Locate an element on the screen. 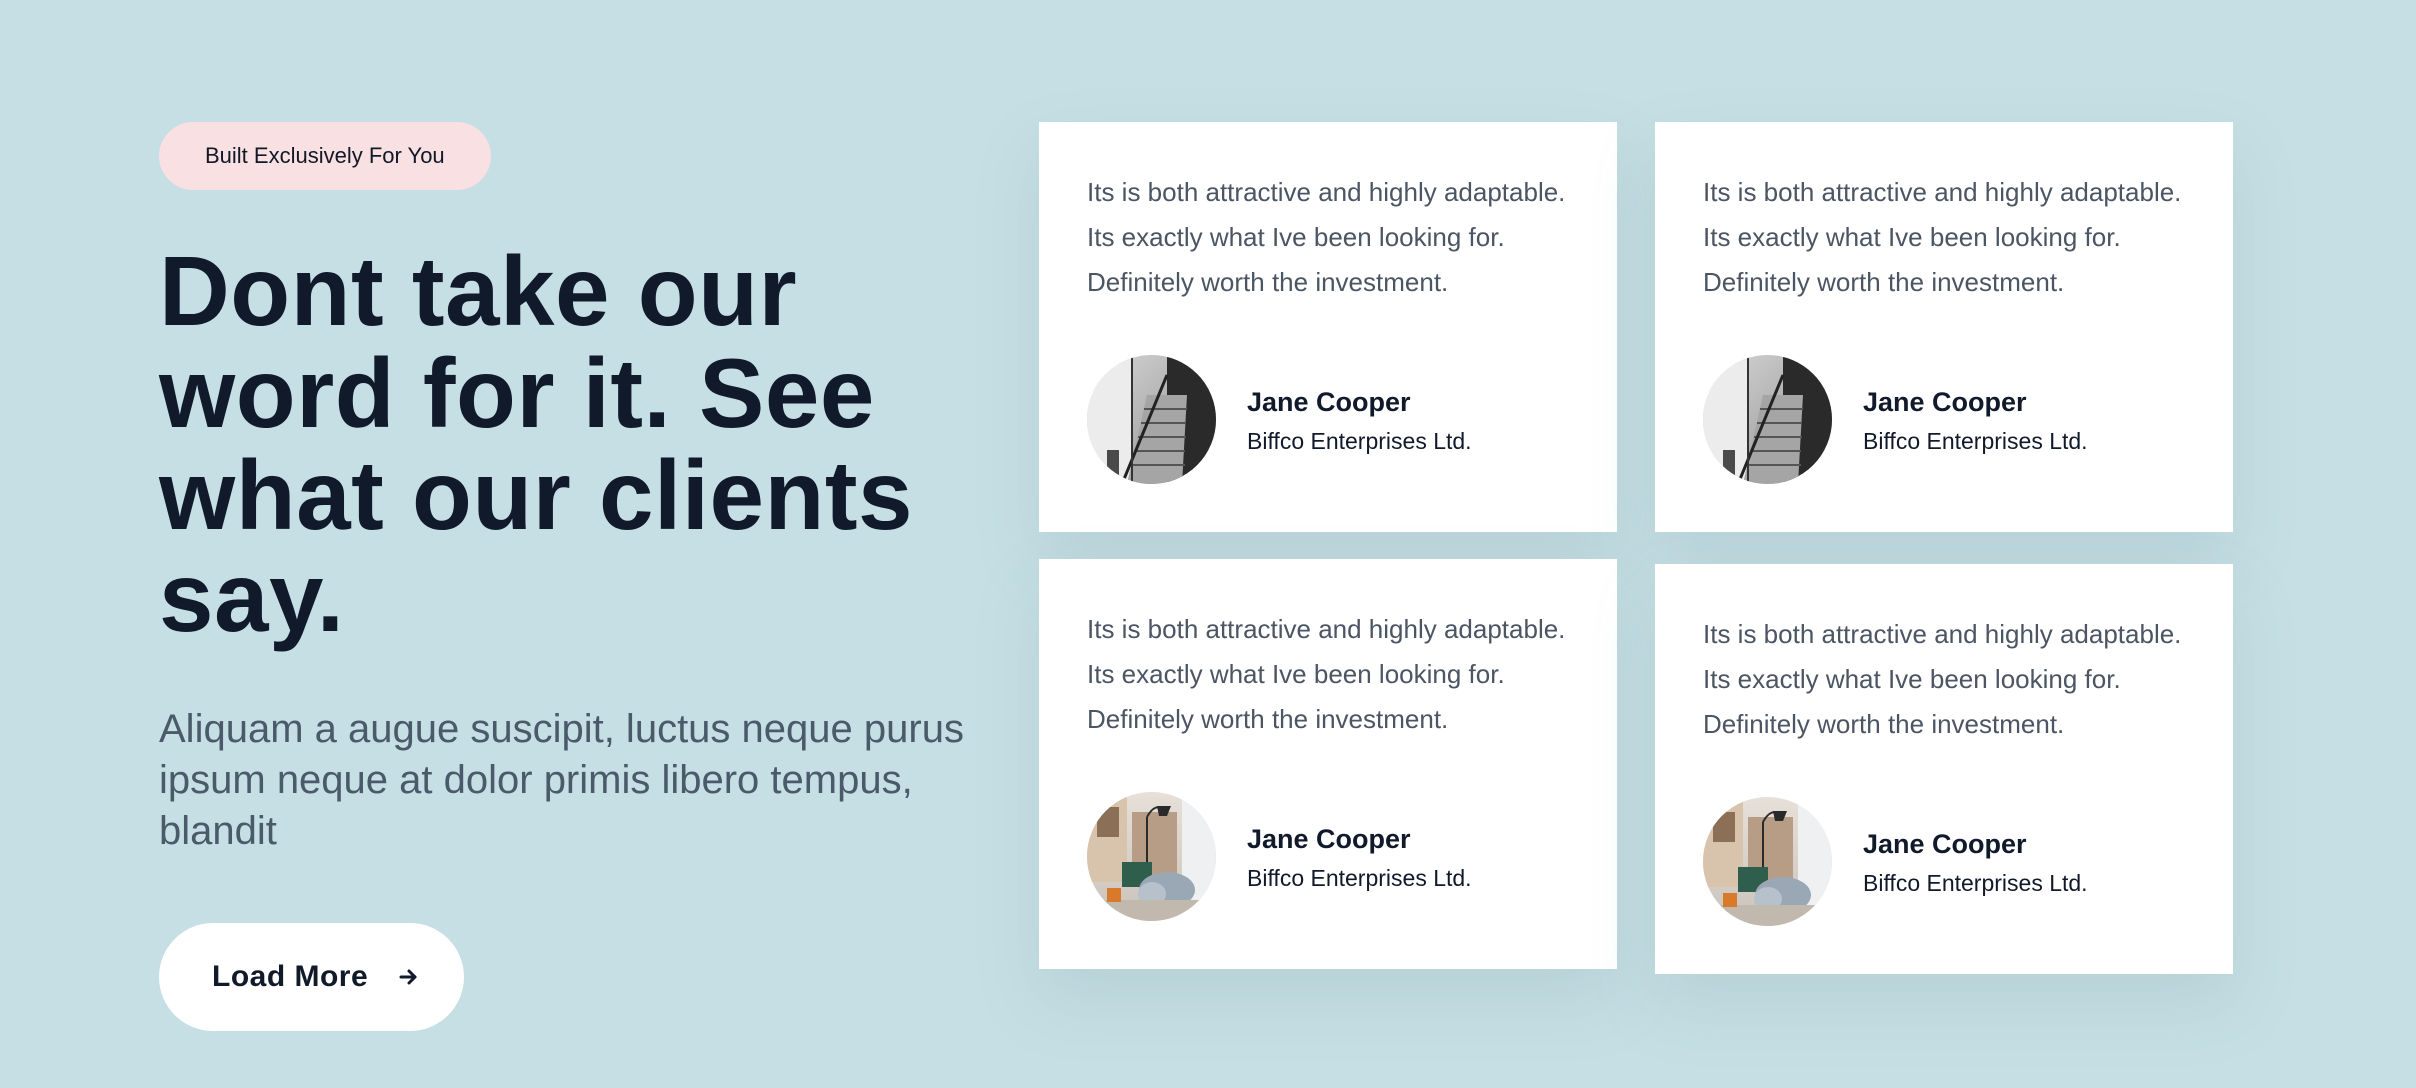 Image resolution: width=2416 pixels, height=1088 pixels. badge: Built Exclusively For You is located at coordinates (325, 156).